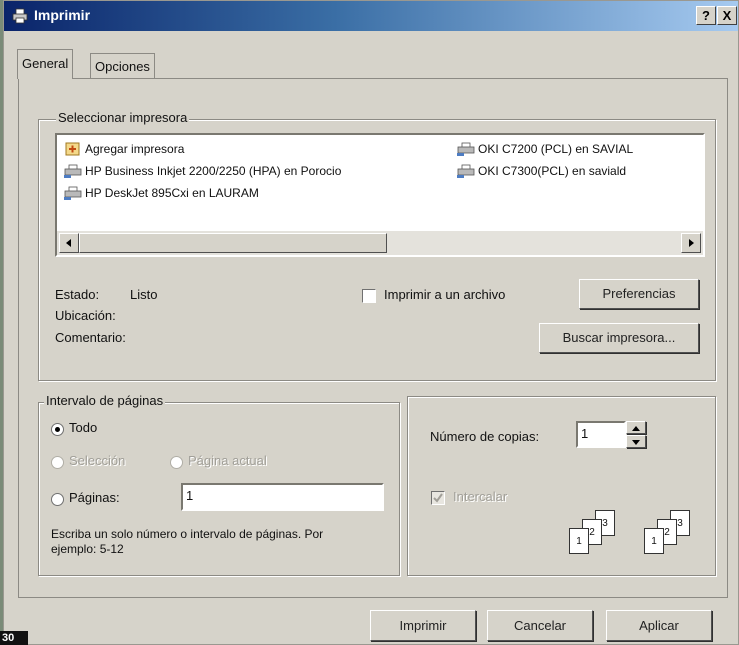 This screenshot has width=739, height=645. What do you see at coordinates (77, 294) in the screenshot?
I see `status-label: Estado:` at bounding box center [77, 294].